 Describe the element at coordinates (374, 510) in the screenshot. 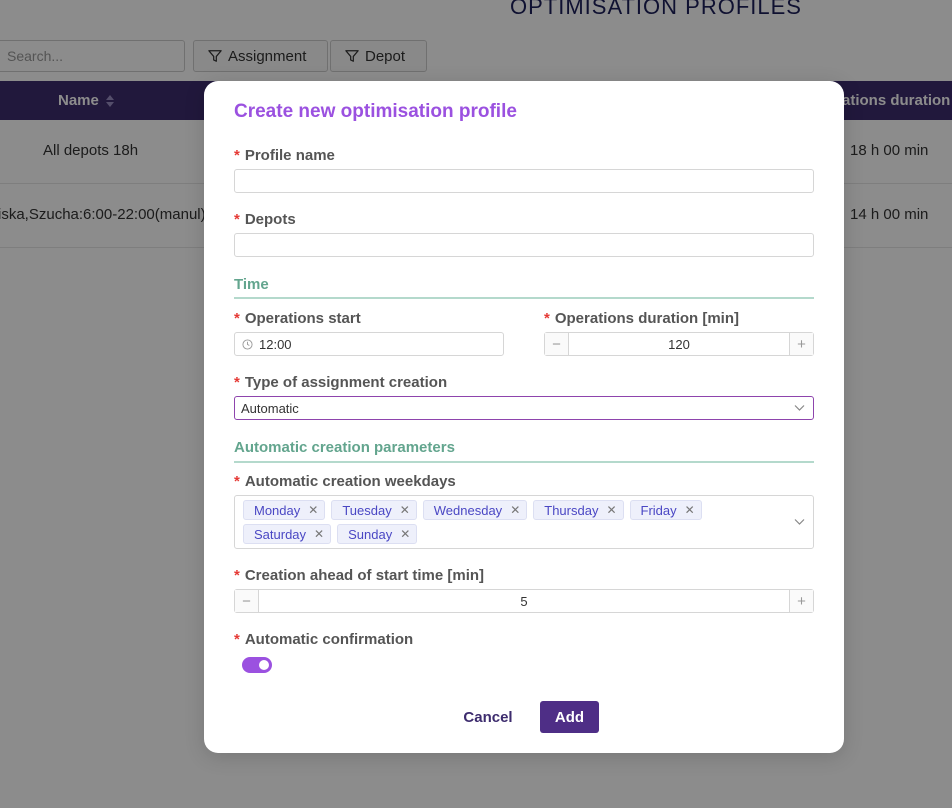

I see `weekday-tag: Tuesday ✕` at that location.